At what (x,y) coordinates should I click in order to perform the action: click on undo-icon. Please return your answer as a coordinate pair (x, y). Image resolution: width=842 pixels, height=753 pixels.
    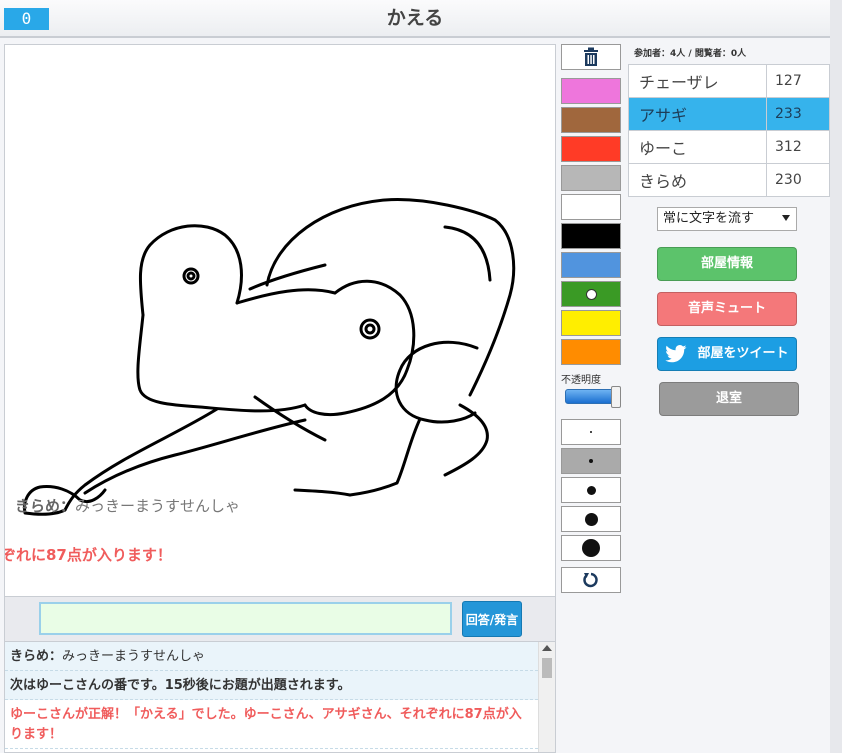
    Looking at the image, I should click on (590, 580).